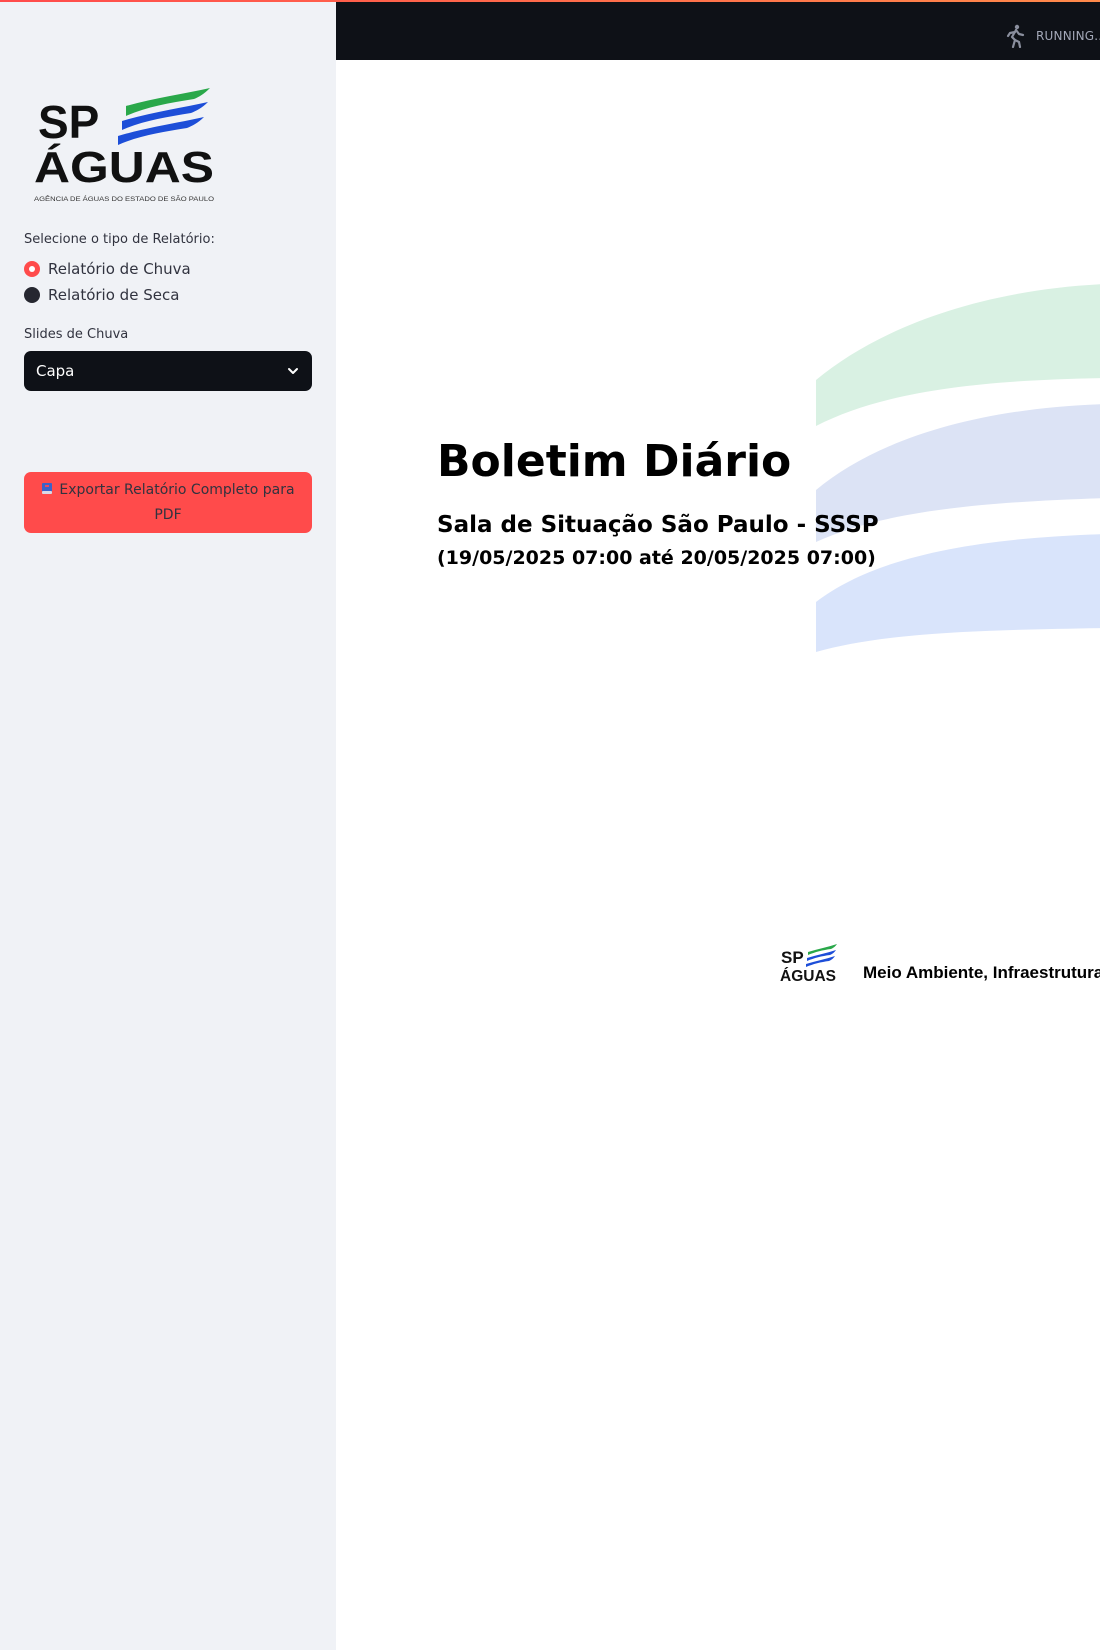  I want to click on top-accent-bar, so click(550, 1).